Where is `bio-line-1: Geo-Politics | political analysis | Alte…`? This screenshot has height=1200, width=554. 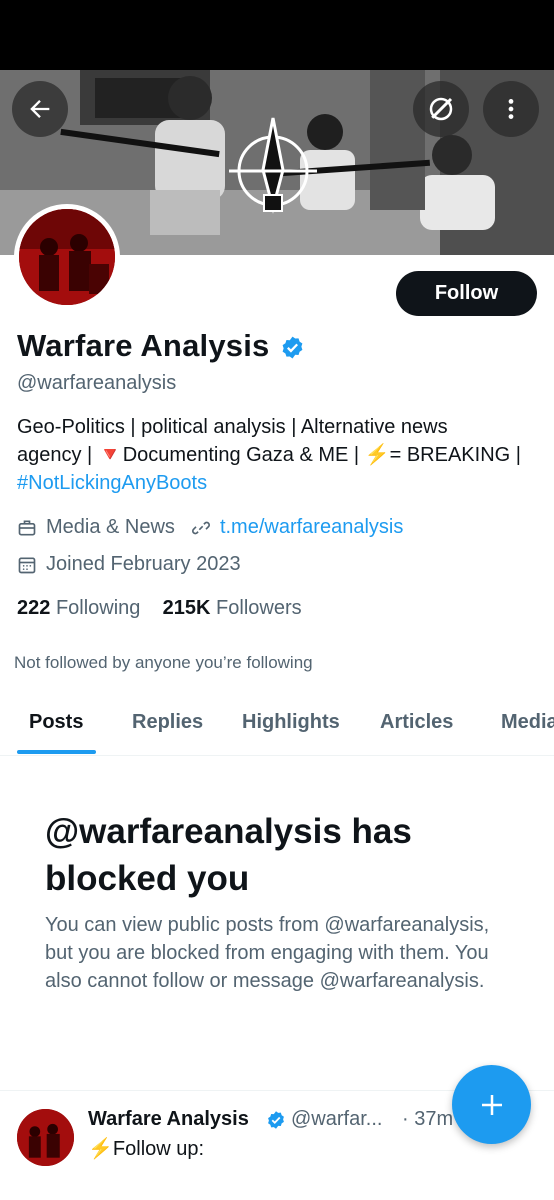
bio-line-1: Geo-Politics | political analysis | Alte… is located at coordinates (232, 427).